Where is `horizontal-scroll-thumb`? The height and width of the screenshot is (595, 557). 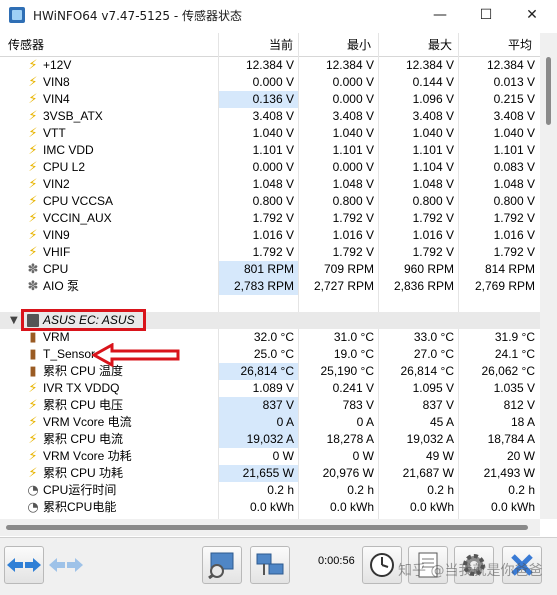
horizontal-scroll-thumb is located at coordinates (267, 527).